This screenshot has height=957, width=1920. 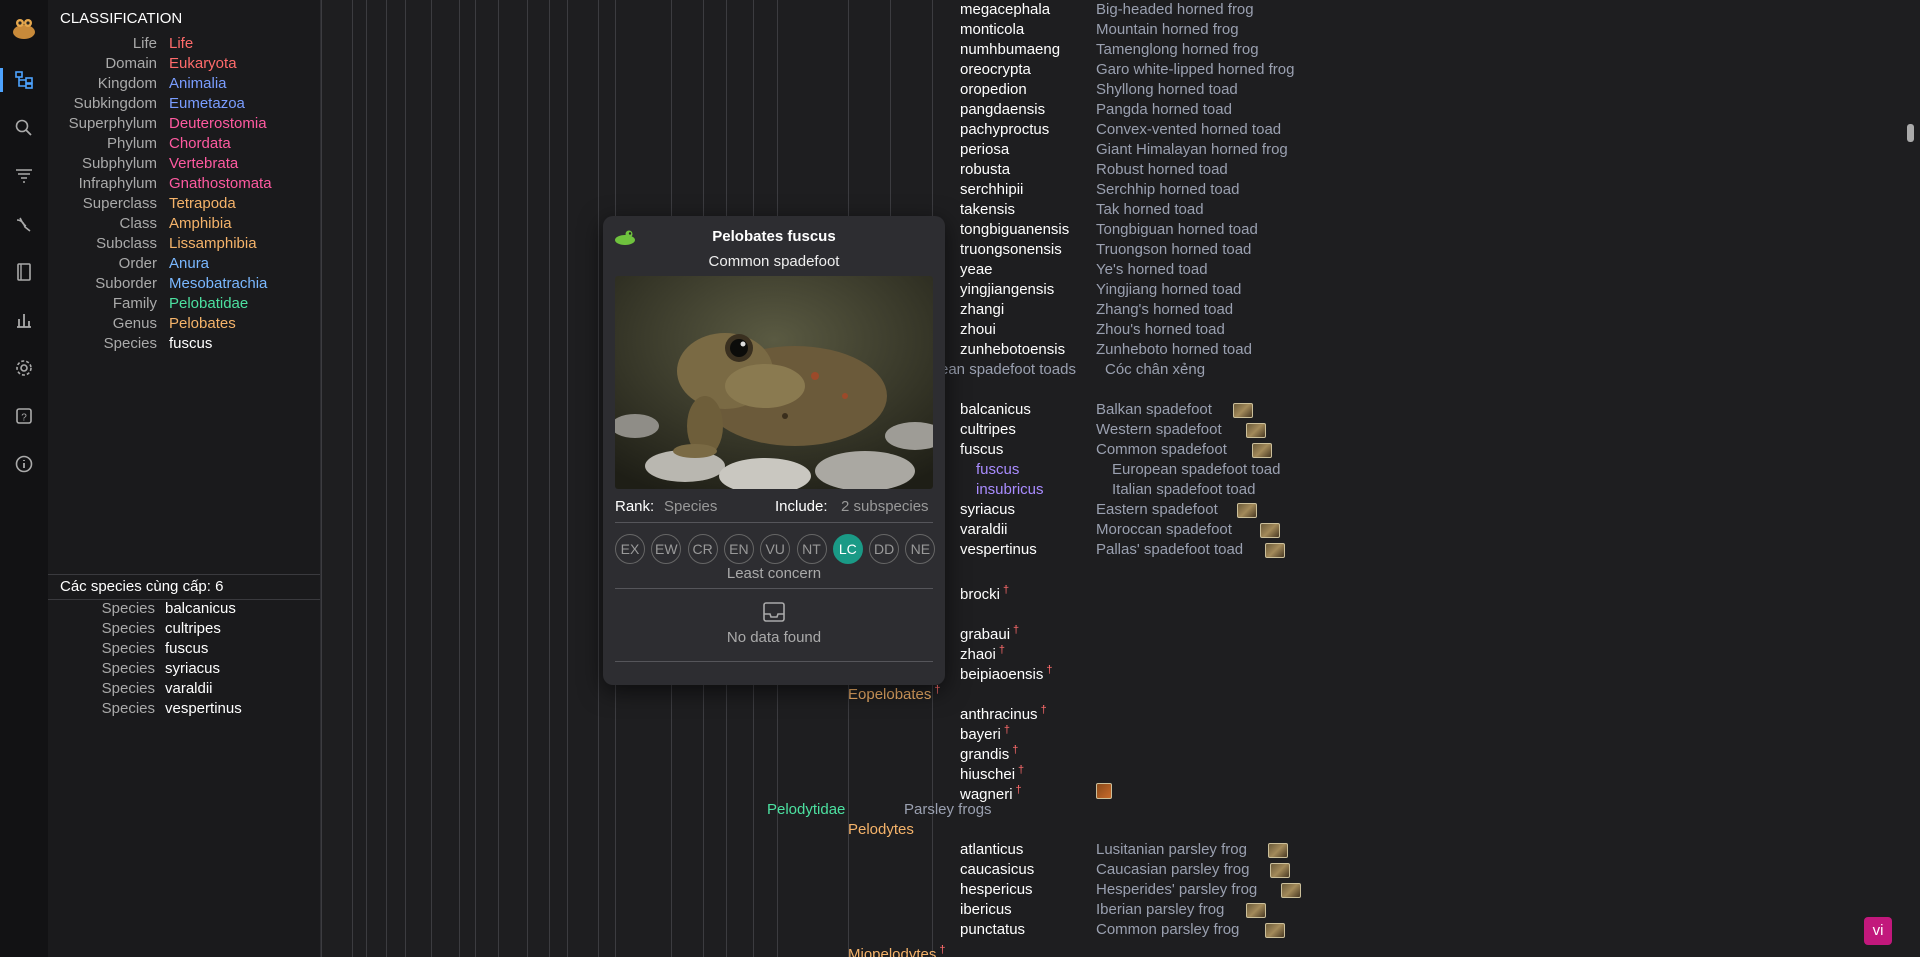 What do you see at coordinates (1007, 290) in the screenshot?
I see `species-name: yingjiangensis` at bounding box center [1007, 290].